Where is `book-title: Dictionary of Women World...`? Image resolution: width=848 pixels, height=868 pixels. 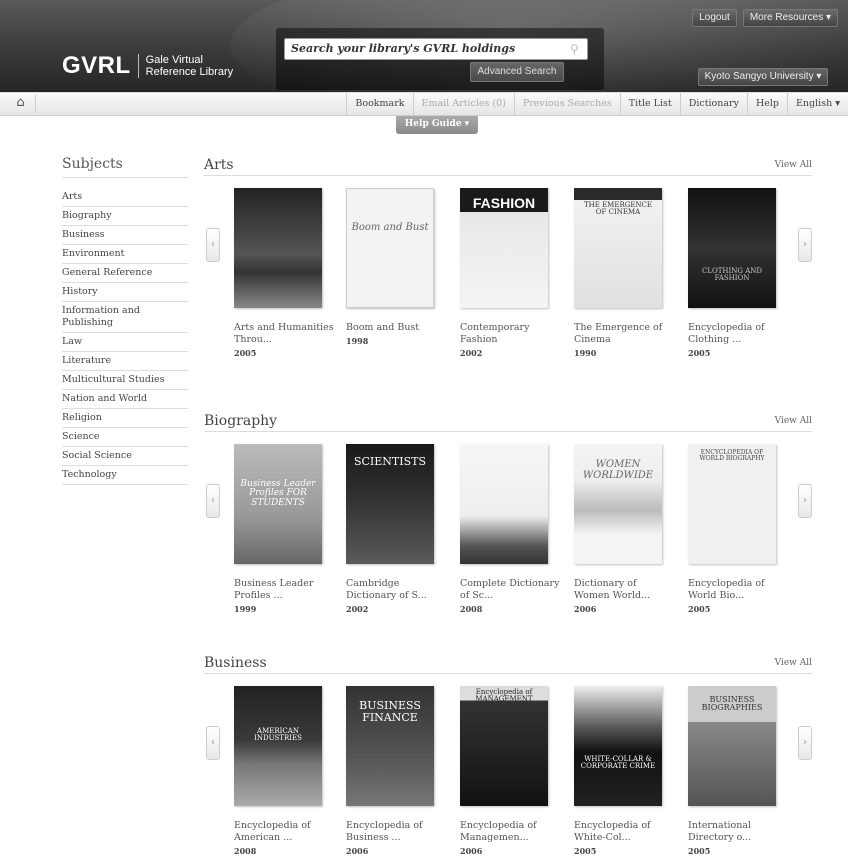 book-title: Dictionary of Women World... is located at coordinates (624, 590).